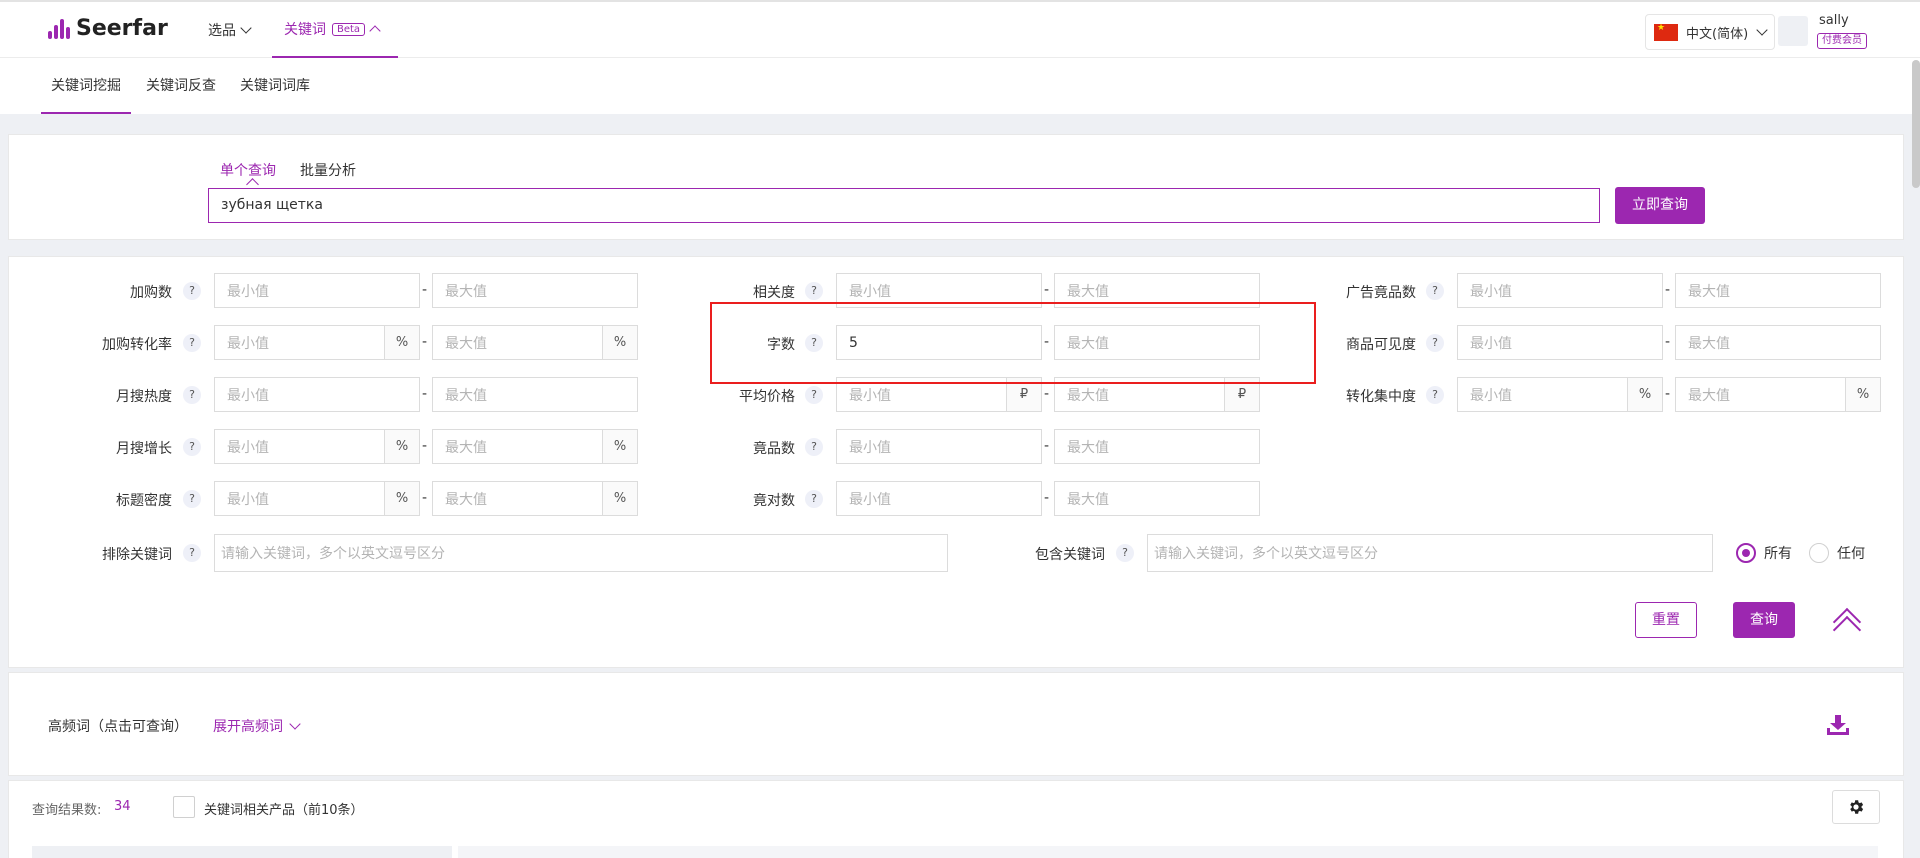  I want to click on nav-item-label: 关键词, so click(305, 30).